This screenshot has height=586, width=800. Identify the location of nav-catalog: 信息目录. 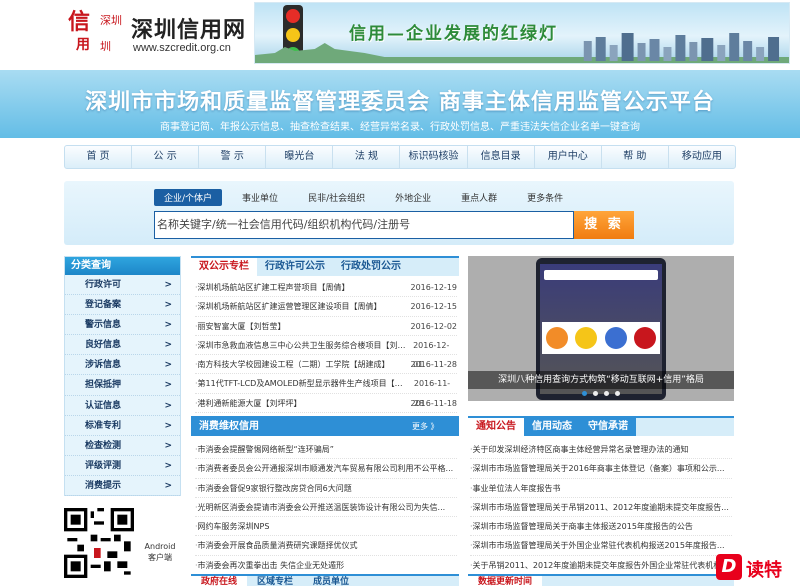
(501, 157).